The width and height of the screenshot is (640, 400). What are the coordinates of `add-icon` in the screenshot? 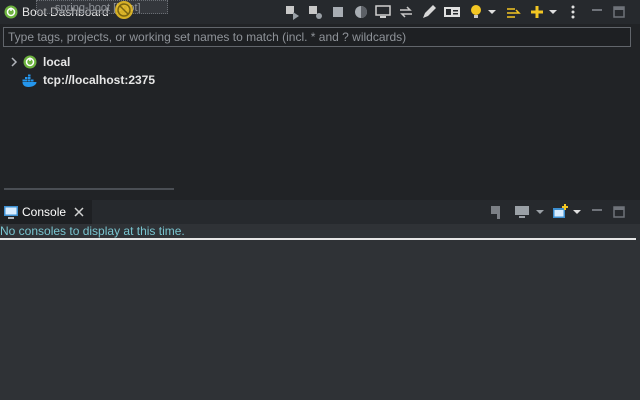 It's located at (537, 12).